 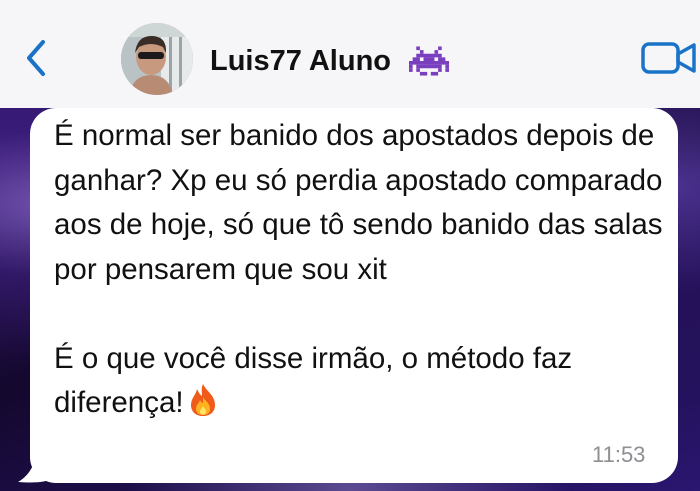 I want to click on alien-monster-icon, so click(x=429, y=61).